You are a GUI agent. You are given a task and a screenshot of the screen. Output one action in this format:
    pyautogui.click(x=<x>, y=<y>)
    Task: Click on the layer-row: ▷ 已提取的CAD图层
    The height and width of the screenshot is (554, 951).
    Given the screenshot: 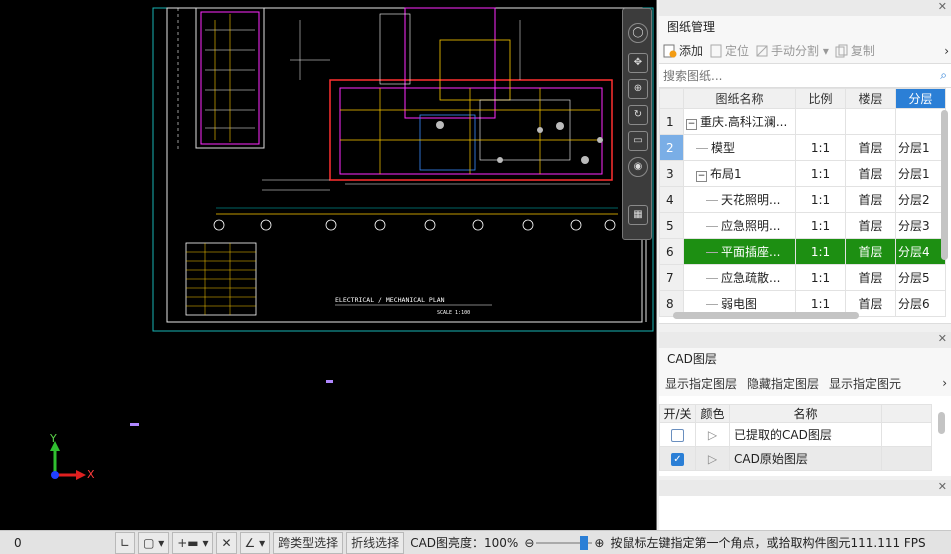 What is the action you would take?
    pyautogui.click(x=795, y=434)
    